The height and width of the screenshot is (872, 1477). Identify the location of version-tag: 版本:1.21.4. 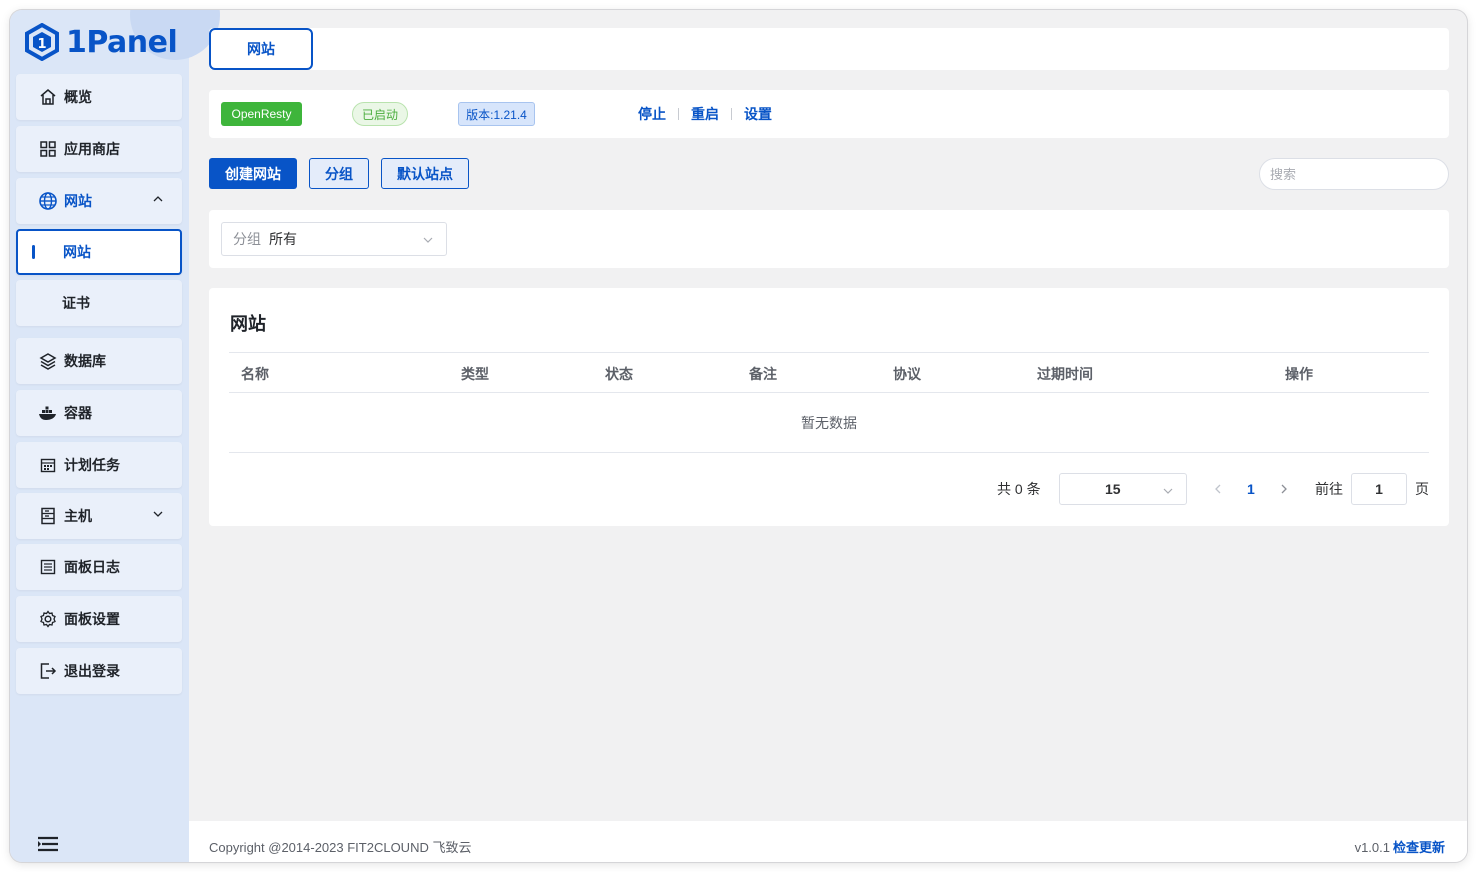
(496, 114).